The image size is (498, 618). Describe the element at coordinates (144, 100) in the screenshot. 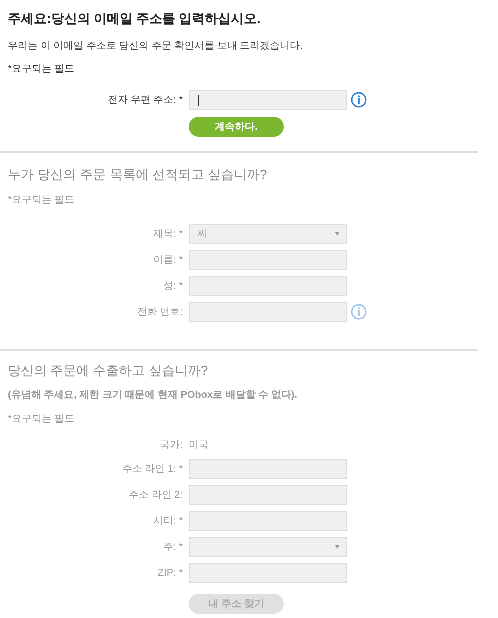

I see `field-label: 전자 우편 주소: *` at that location.